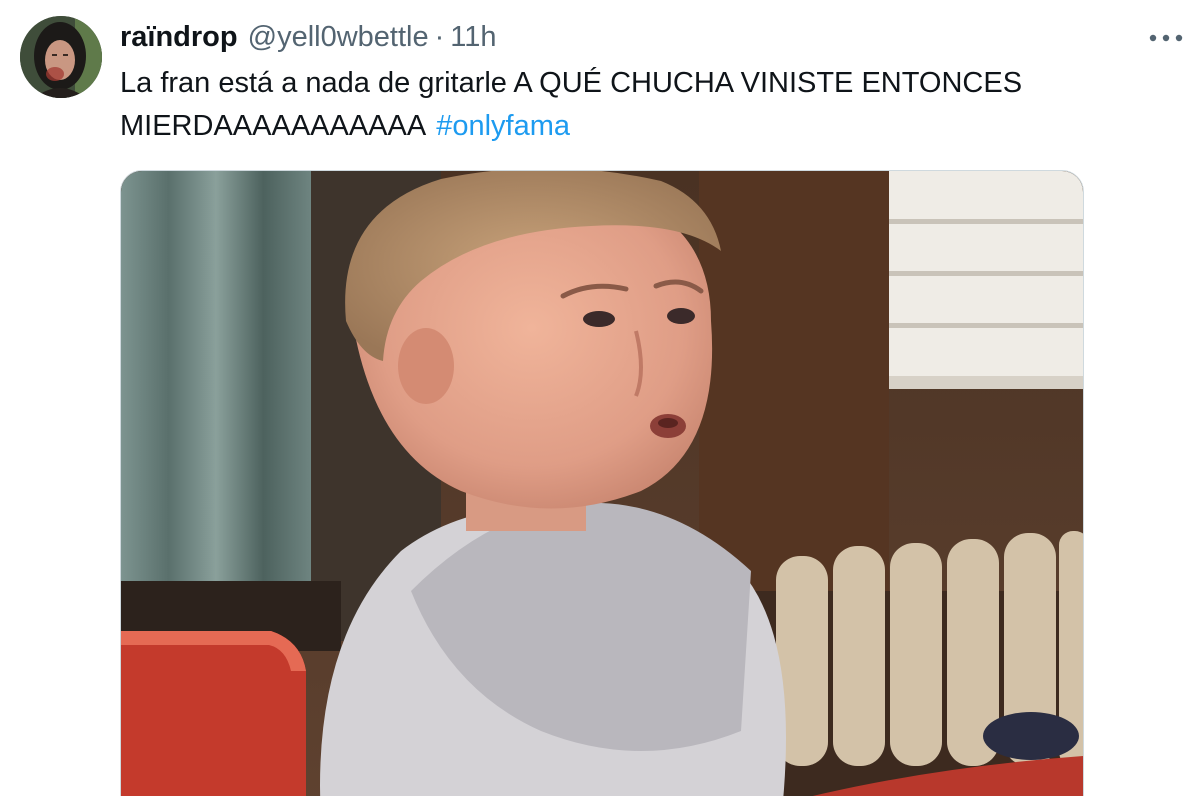 The height and width of the screenshot is (796, 1200). I want to click on more-options-button, so click(1166, 38).